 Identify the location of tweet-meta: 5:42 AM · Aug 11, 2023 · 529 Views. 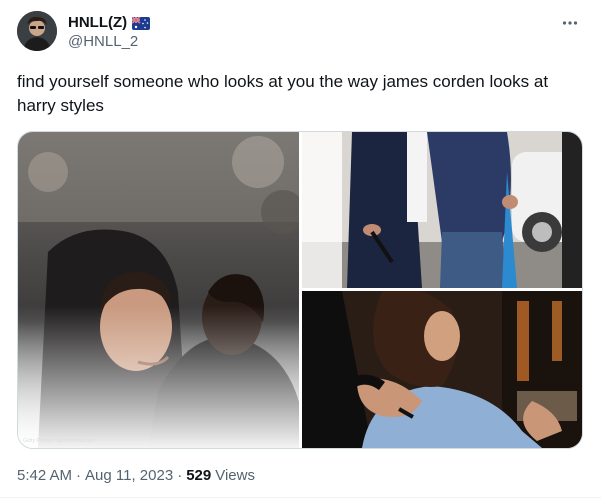
(136, 476).